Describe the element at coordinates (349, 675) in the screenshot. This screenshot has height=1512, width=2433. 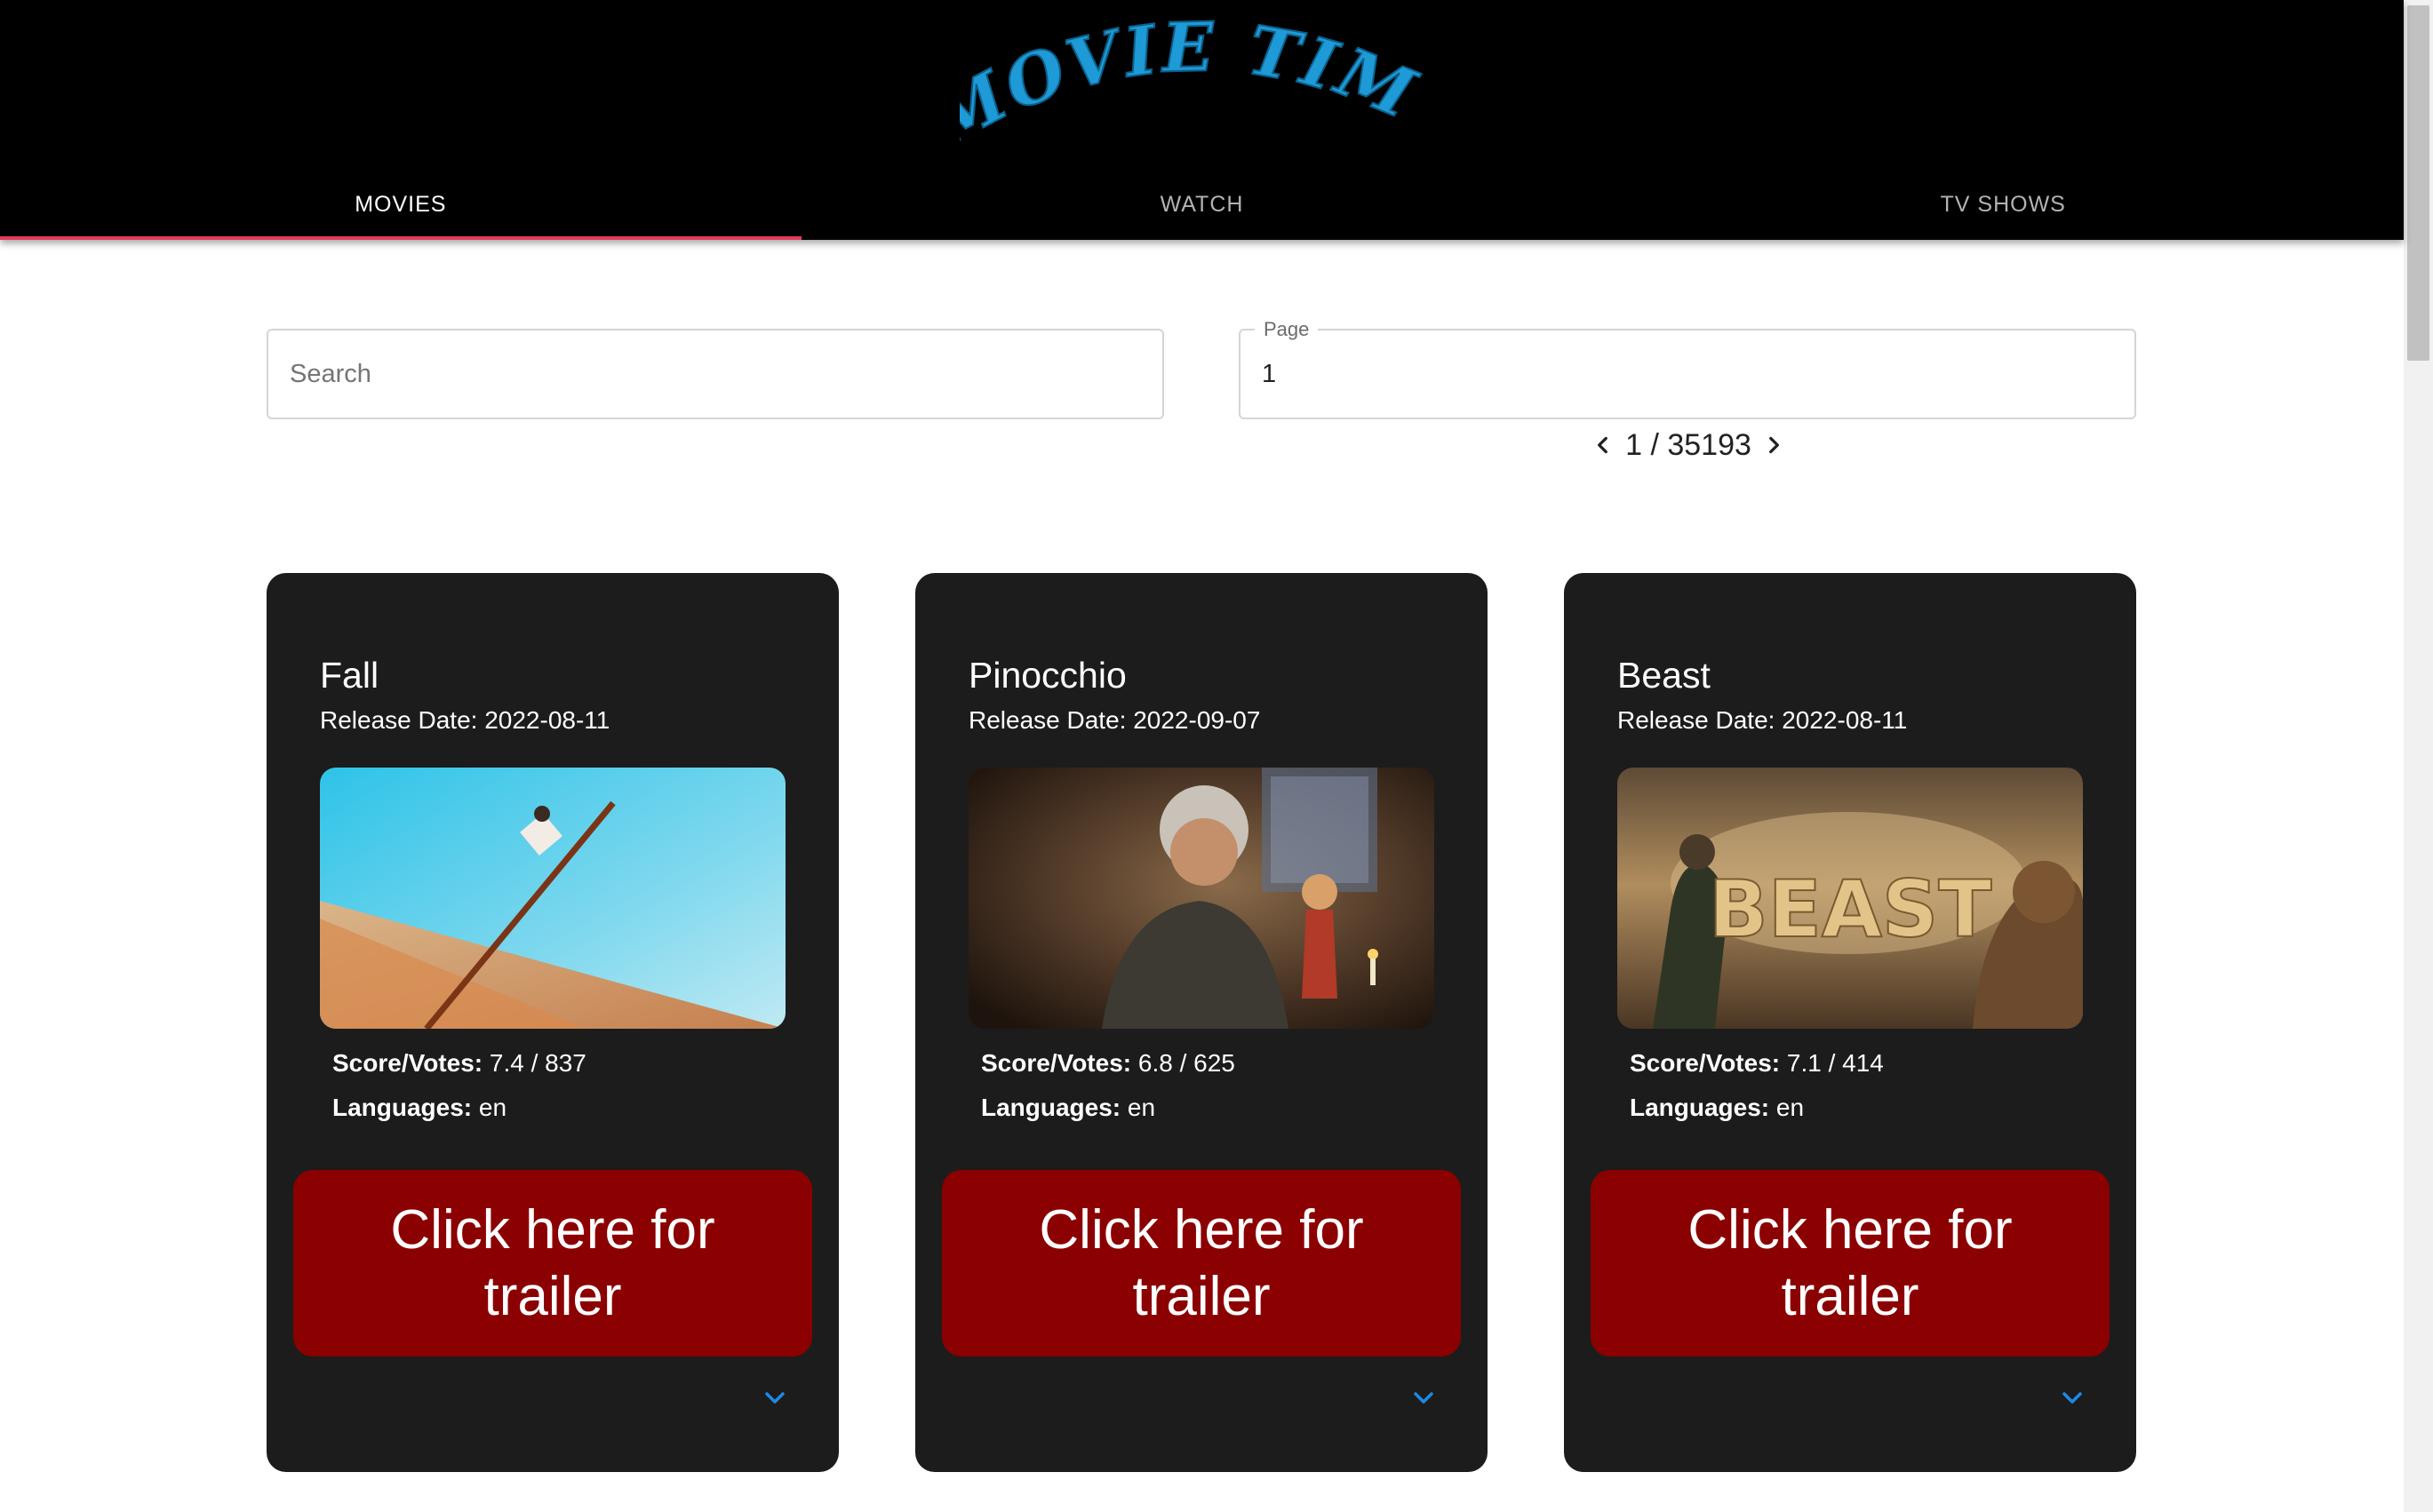
I see `movie-title: Fall` at that location.